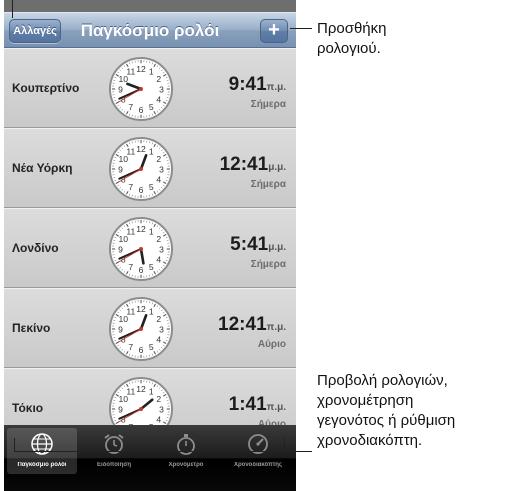 Image resolution: width=523 pixels, height=491 pixels. What do you see at coordinates (163, 451) in the screenshot?
I see `callout-line-views` at bounding box center [163, 451].